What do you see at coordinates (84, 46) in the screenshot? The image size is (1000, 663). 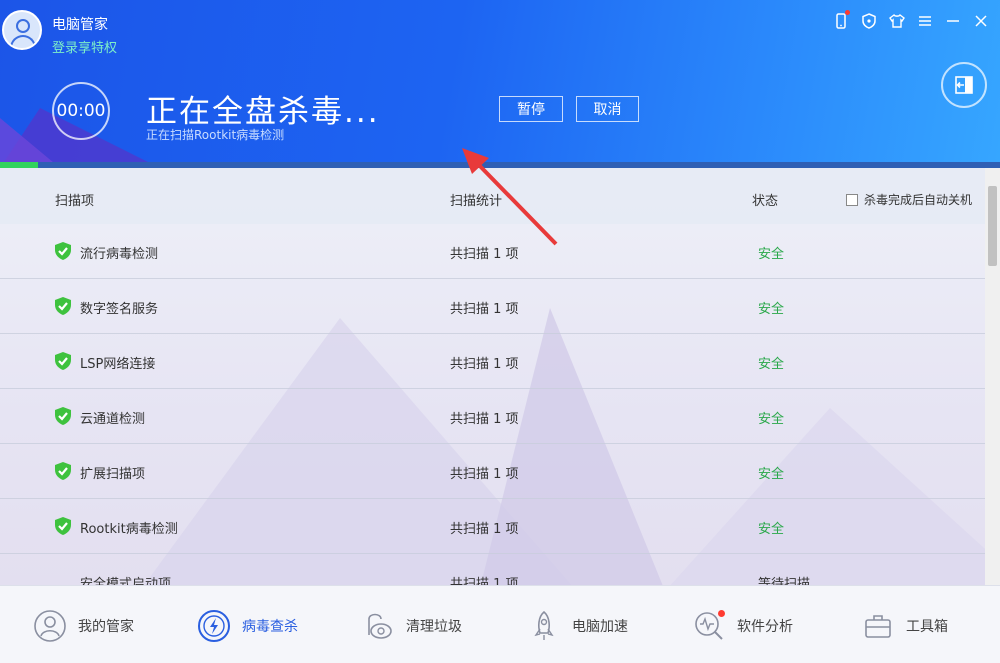 I see `login-link: 登录享特权` at bounding box center [84, 46].